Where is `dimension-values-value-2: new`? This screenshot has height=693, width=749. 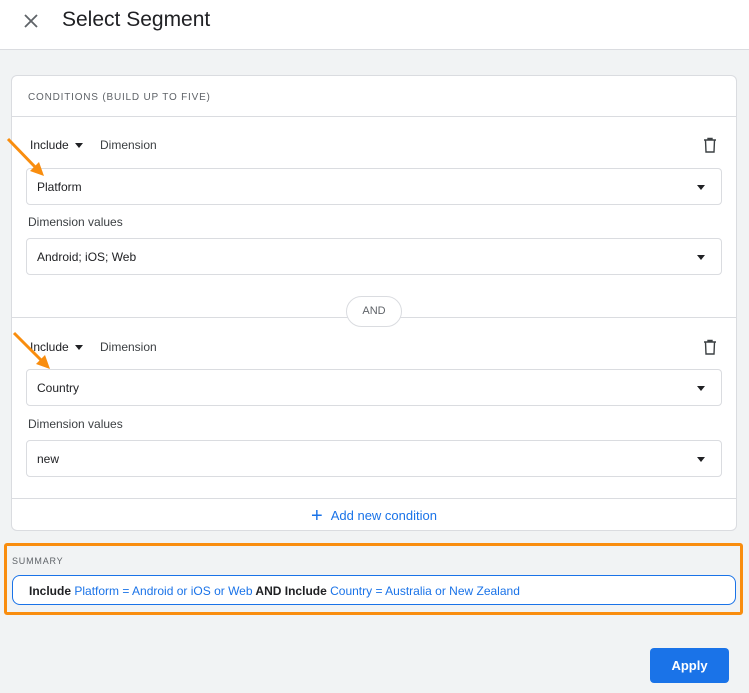 dimension-values-value-2: new is located at coordinates (48, 459).